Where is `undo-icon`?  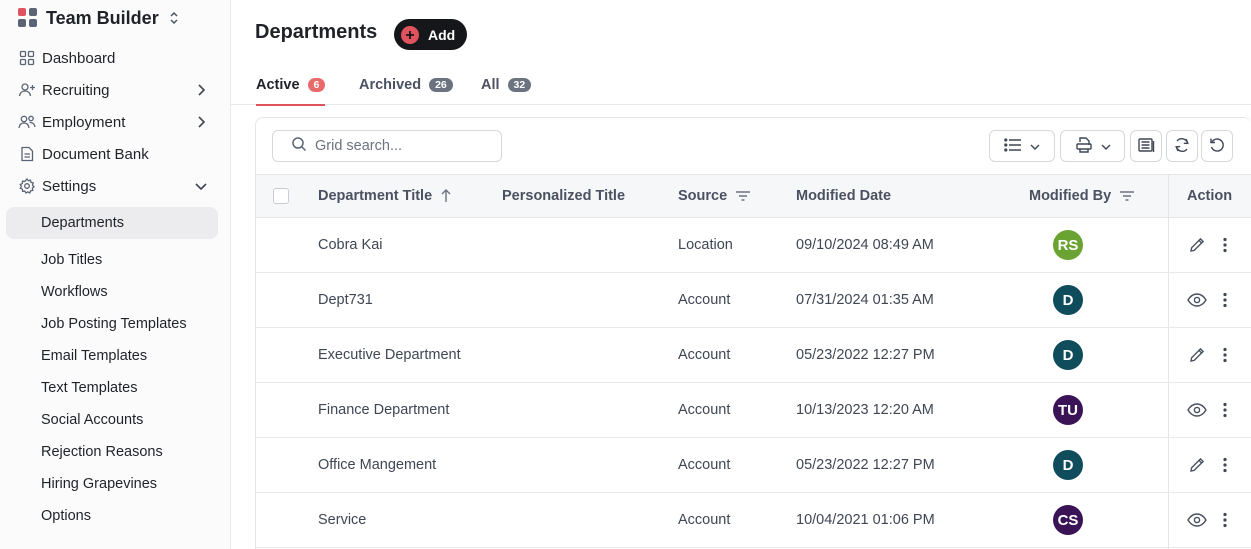 undo-icon is located at coordinates (1217, 146).